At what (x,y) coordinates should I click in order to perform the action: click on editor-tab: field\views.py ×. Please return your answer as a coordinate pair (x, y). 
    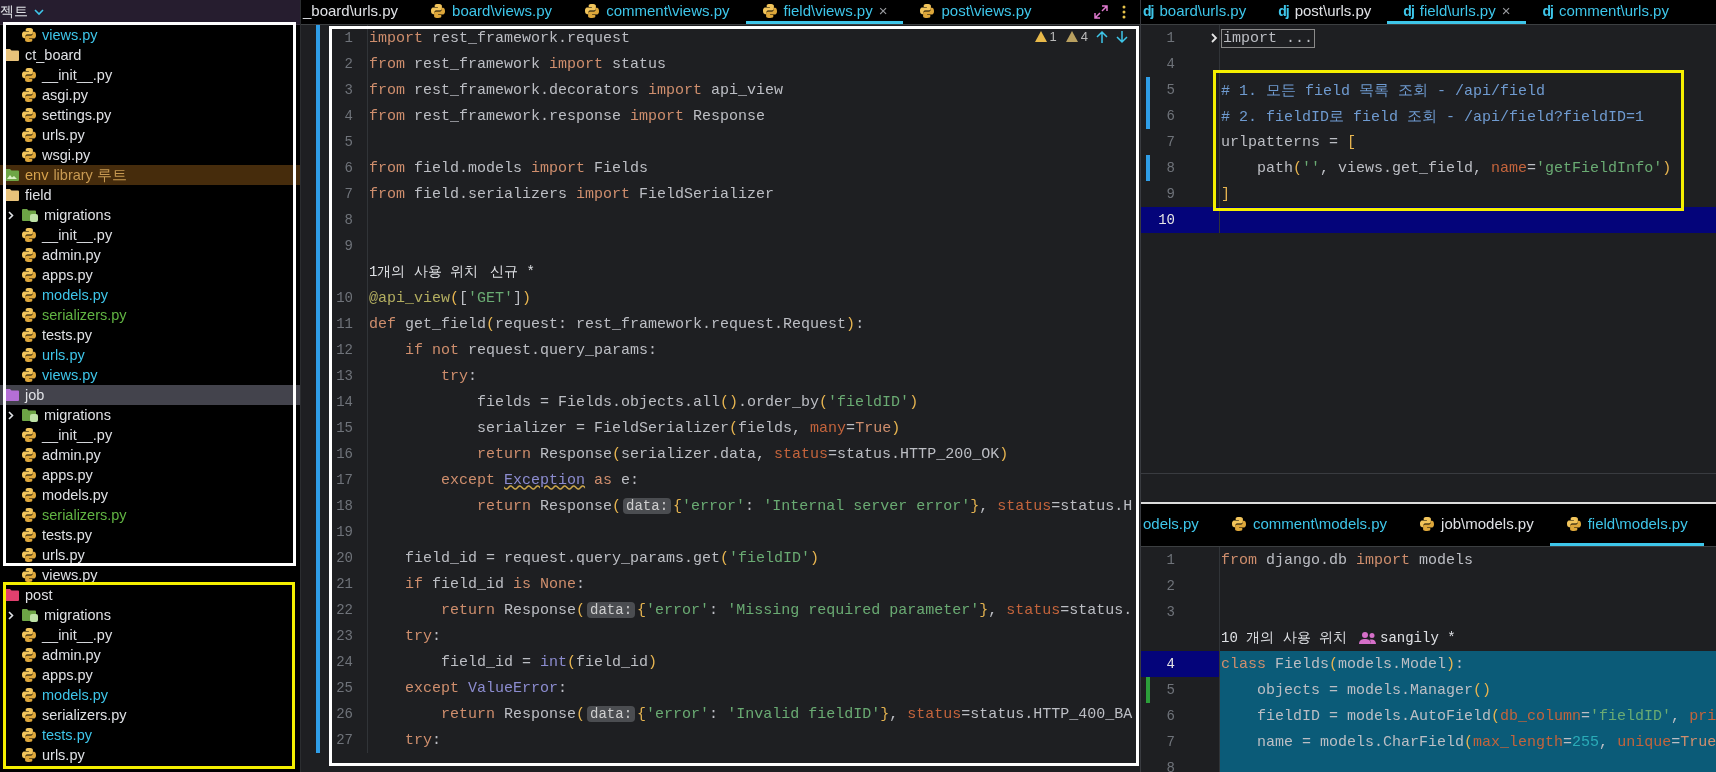
    Looking at the image, I should click on (824, 12).